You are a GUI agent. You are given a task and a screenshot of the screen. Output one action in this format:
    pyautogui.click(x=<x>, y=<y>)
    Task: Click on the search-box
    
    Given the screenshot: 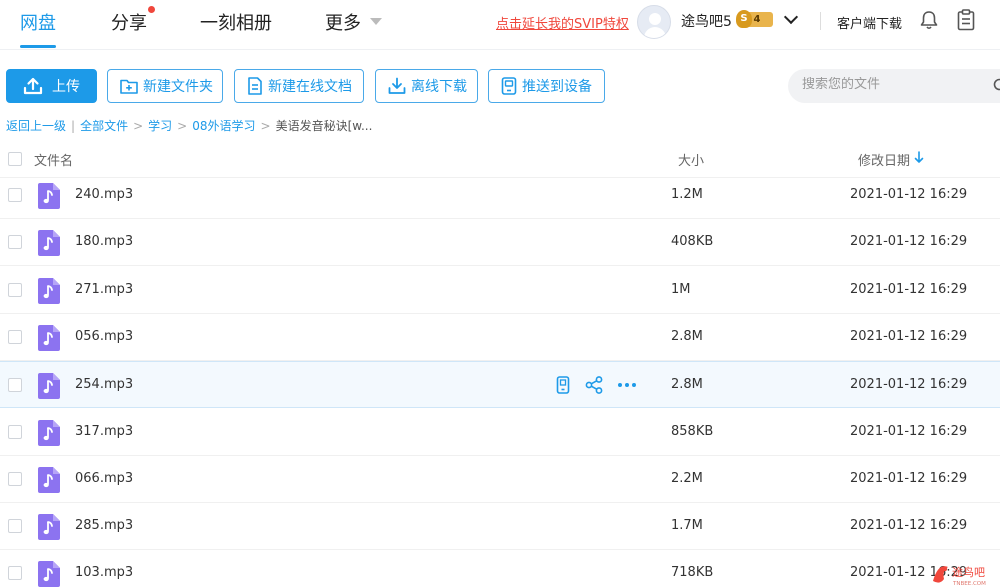 What is the action you would take?
    pyautogui.click(x=894, y=86)
    